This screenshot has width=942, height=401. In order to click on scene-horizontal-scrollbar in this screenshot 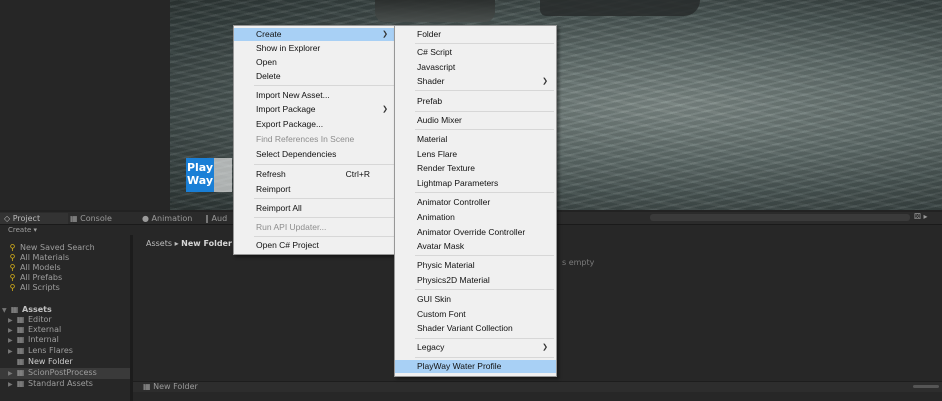, I will do `click(780, 217)`.